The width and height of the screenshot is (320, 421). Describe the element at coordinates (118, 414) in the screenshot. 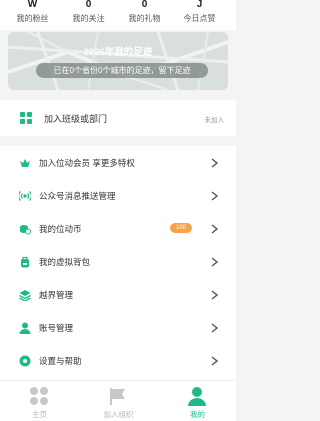

I see `tab-join-org-label: 加入组织` at that location.